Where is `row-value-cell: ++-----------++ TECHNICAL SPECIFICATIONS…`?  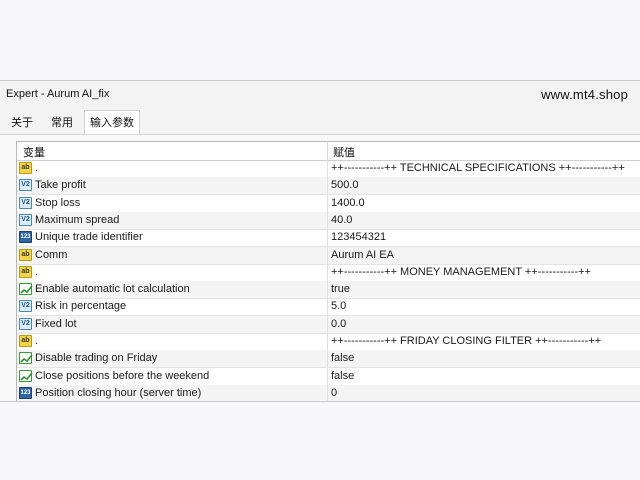 row-value-cell: ++-----------++ TECHNICAL SPECIFICATIONS… is located at coordinates (484, 168).